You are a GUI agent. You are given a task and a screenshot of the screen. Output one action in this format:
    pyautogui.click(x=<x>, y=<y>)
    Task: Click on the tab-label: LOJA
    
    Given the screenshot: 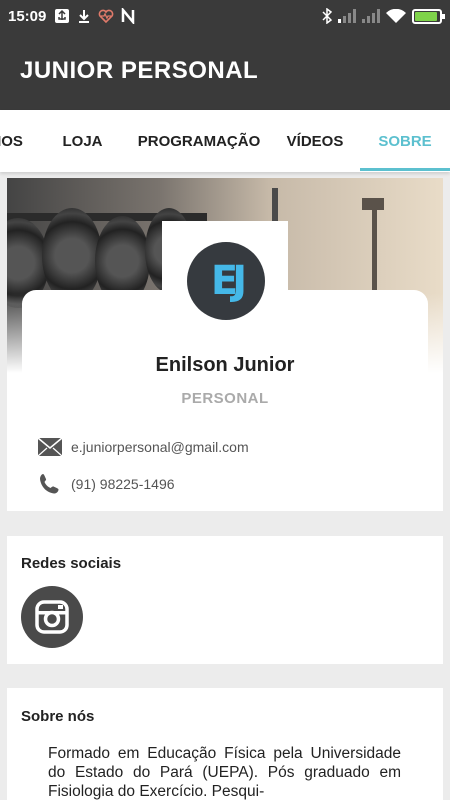 What is the action you would take?
    pyautogui.click(x=82, y=141)
    